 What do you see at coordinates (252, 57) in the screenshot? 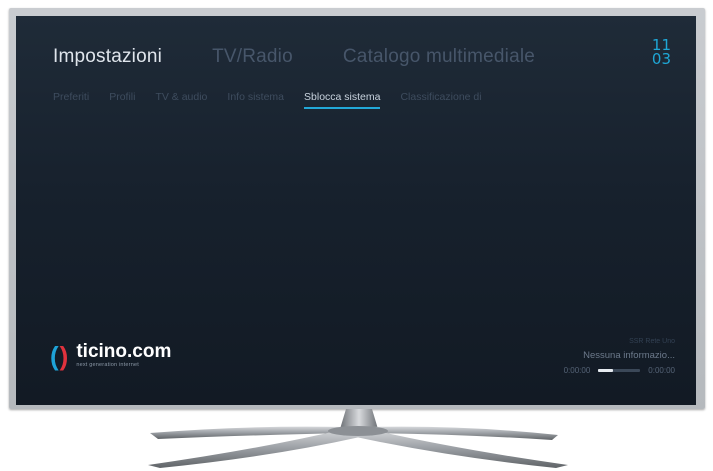
I see `tab-tv-radio: TV/Radio` at bounding box center [252, 57].